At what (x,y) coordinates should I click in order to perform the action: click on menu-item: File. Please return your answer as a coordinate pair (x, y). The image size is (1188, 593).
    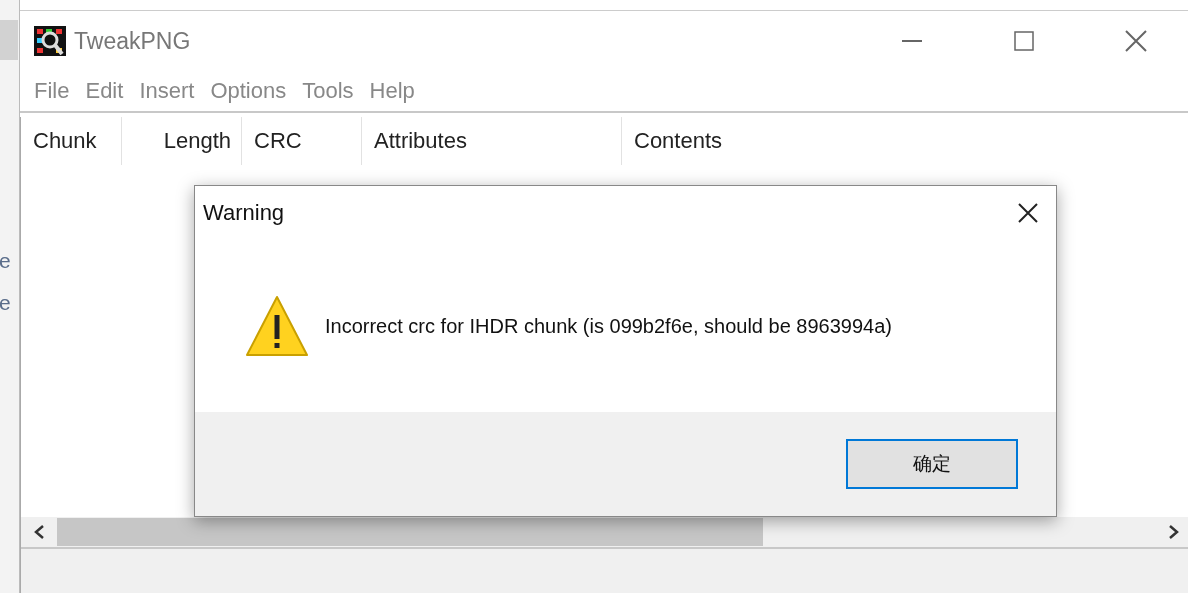
    Looking at the image, I should click on (52, 91).